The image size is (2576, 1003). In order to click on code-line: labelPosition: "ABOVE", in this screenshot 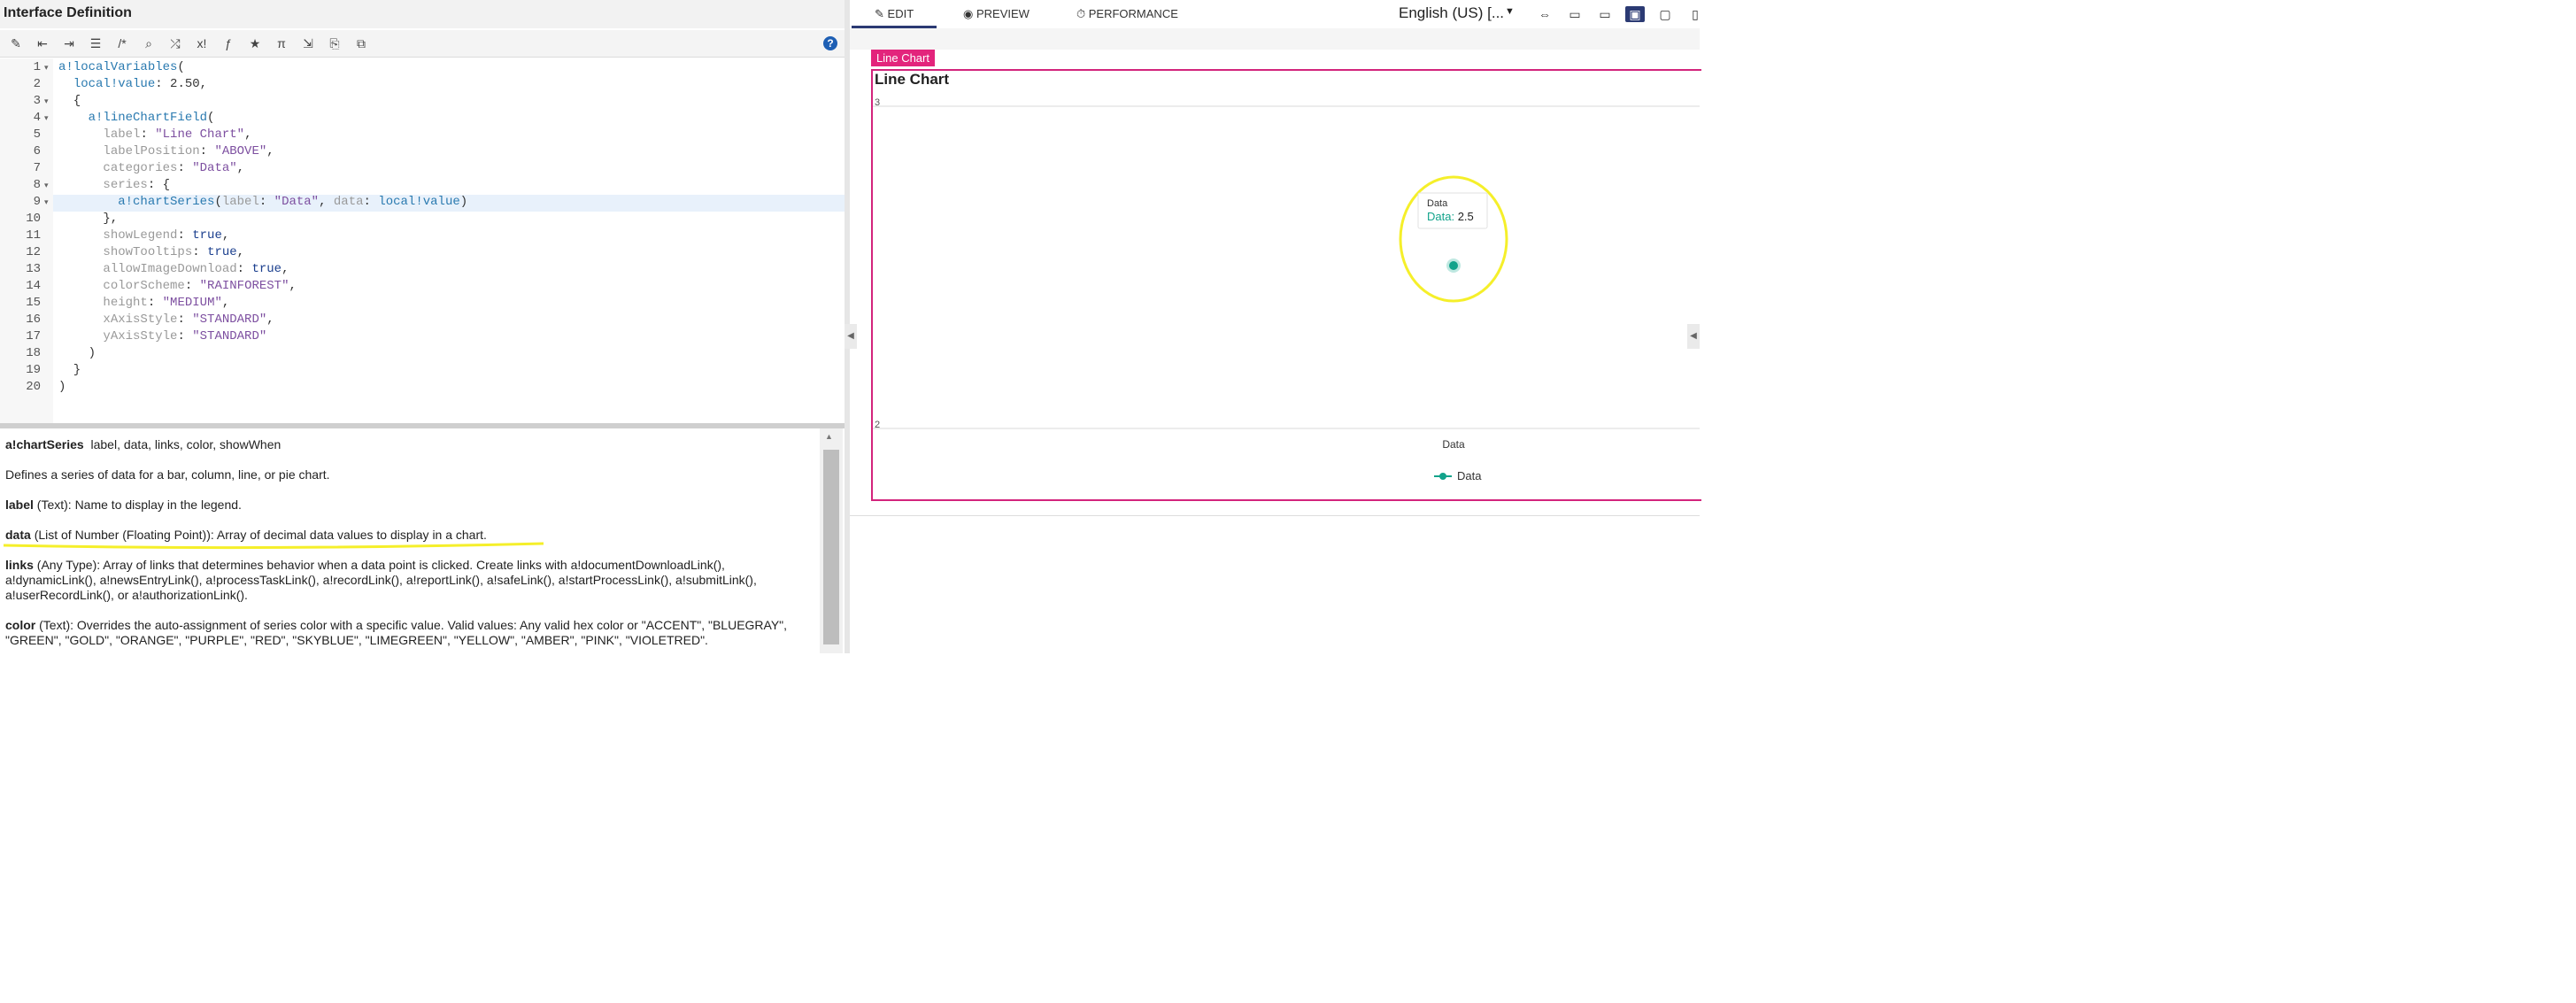, I will do `click(188, 151)`.